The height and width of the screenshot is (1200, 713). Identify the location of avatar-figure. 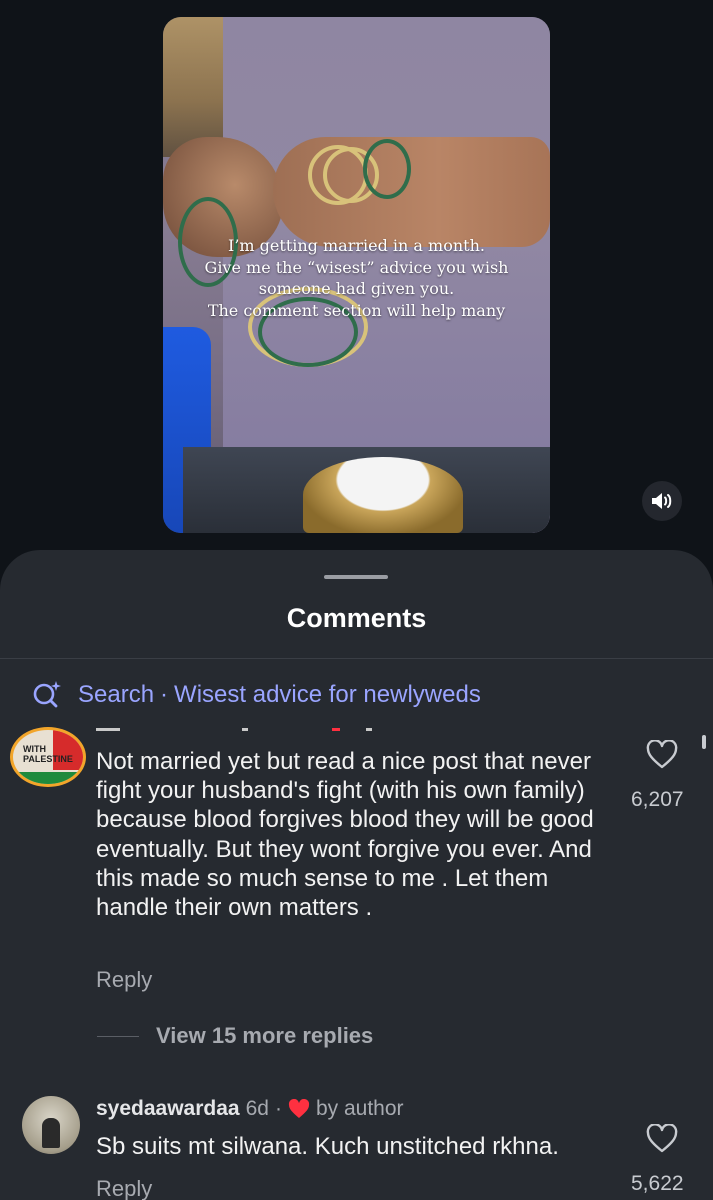
(51, 1133).